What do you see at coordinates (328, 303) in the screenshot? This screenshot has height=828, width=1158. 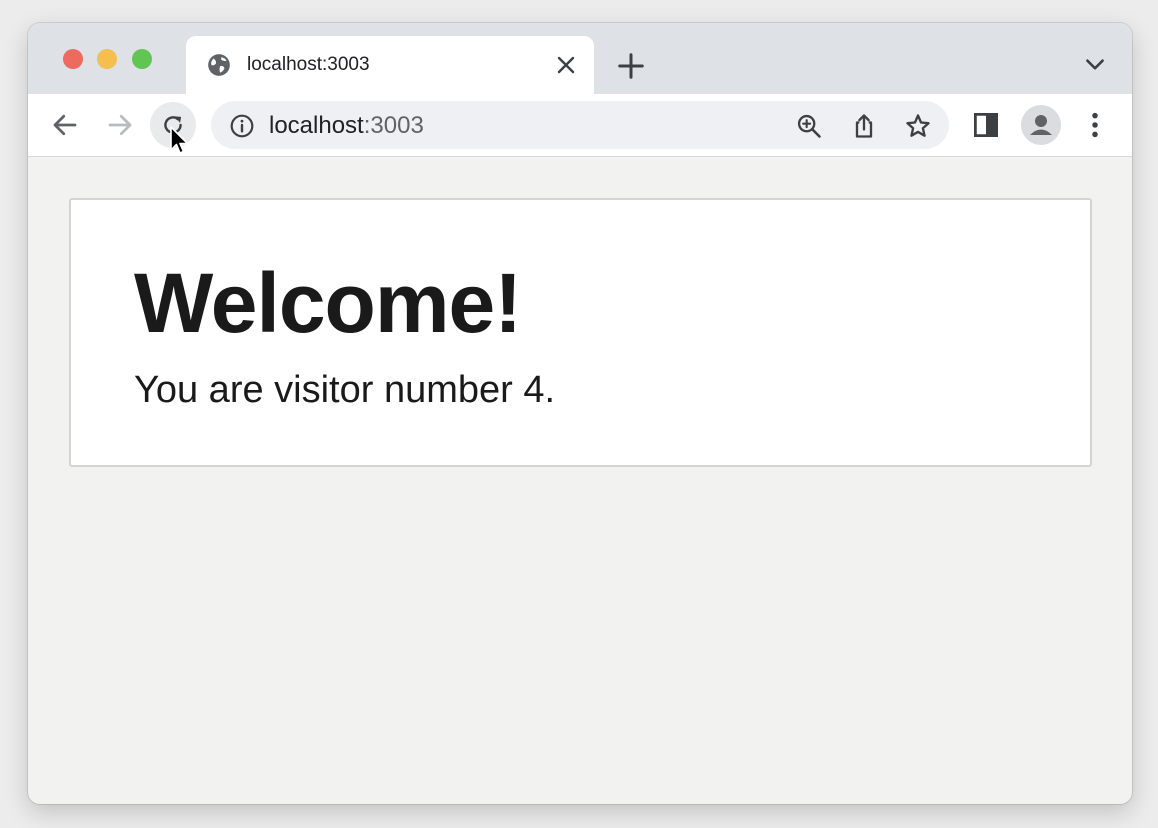 I see `page-title: Welcome!` at bounding box center [328, 303].